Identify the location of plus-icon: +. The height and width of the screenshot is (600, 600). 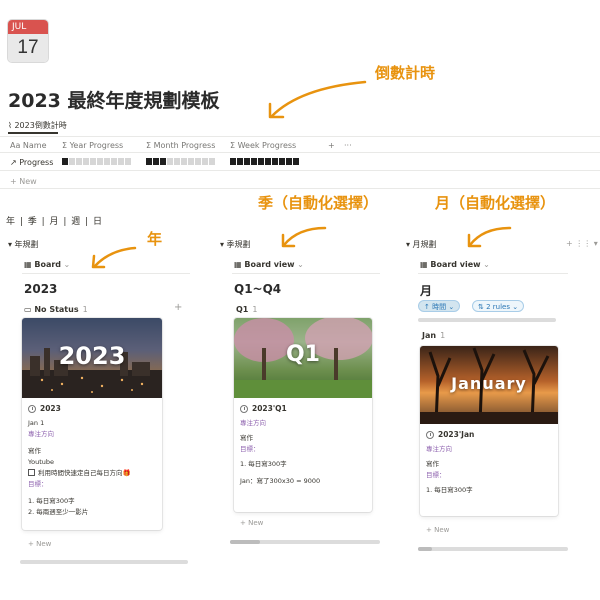
(178, 307).